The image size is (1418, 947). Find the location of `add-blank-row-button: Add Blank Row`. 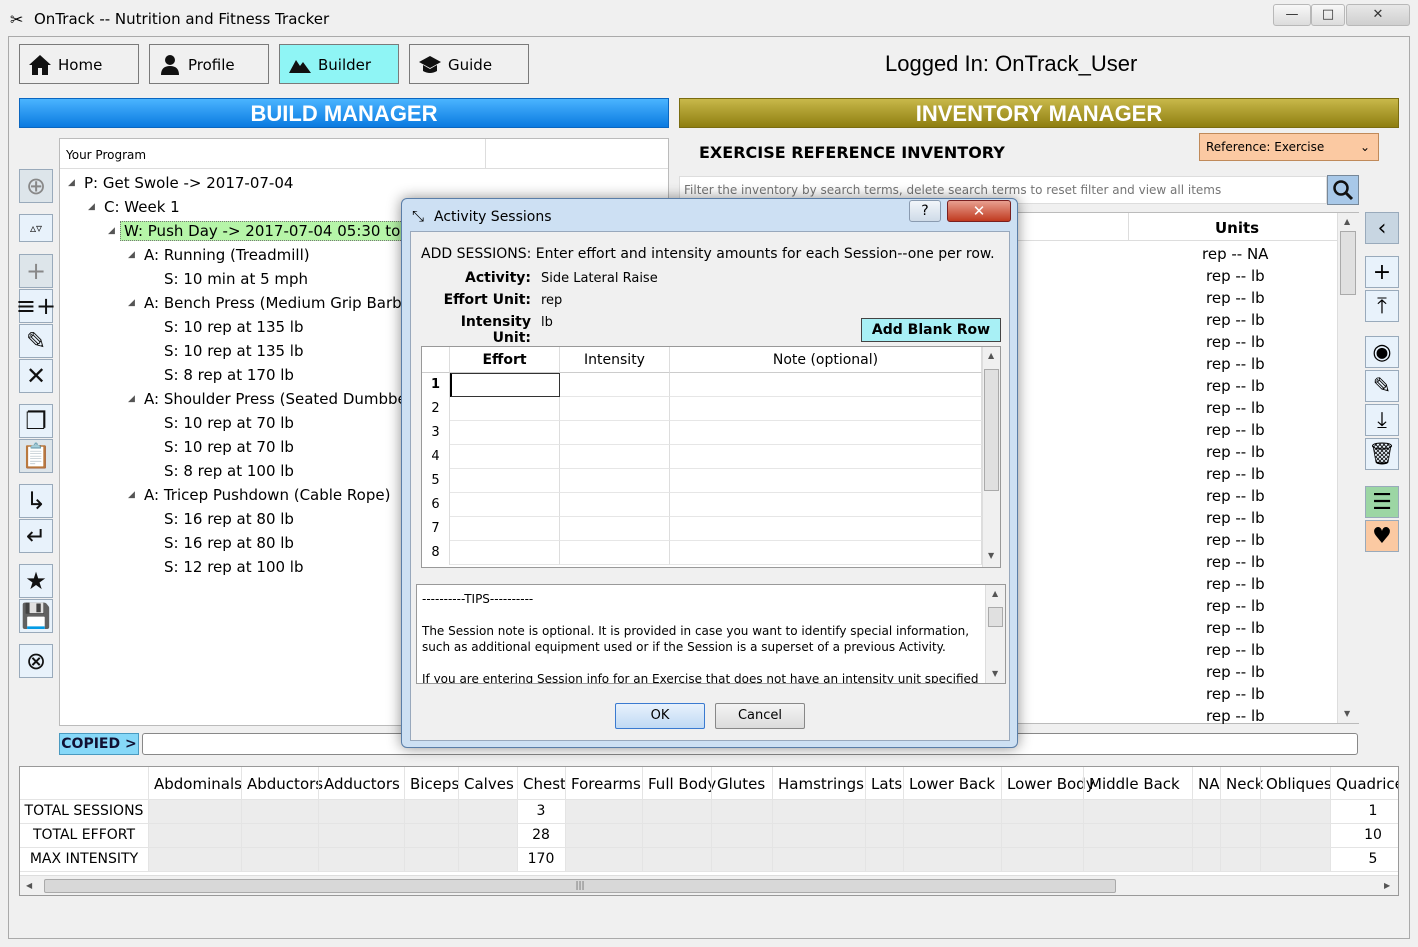

add-blank-row-button: Add Blank Row is located at coordinates (931, 330).